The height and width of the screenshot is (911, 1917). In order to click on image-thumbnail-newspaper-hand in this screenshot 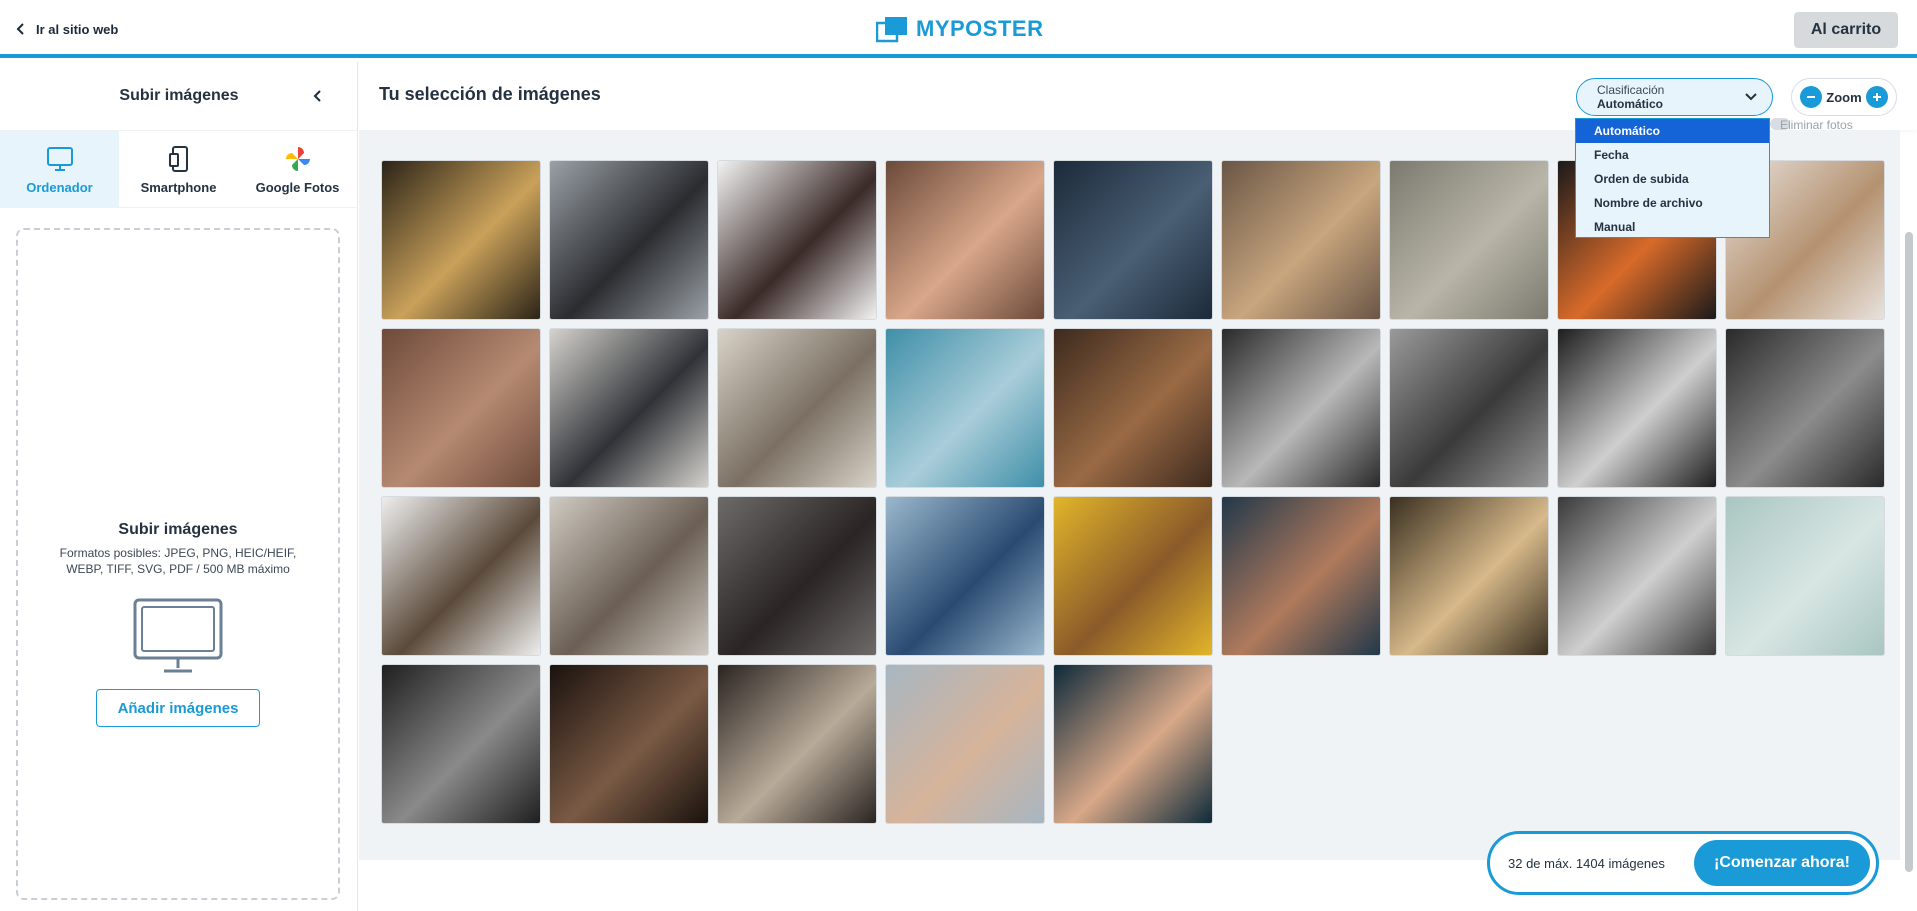, I will do `click(797, 744)`.